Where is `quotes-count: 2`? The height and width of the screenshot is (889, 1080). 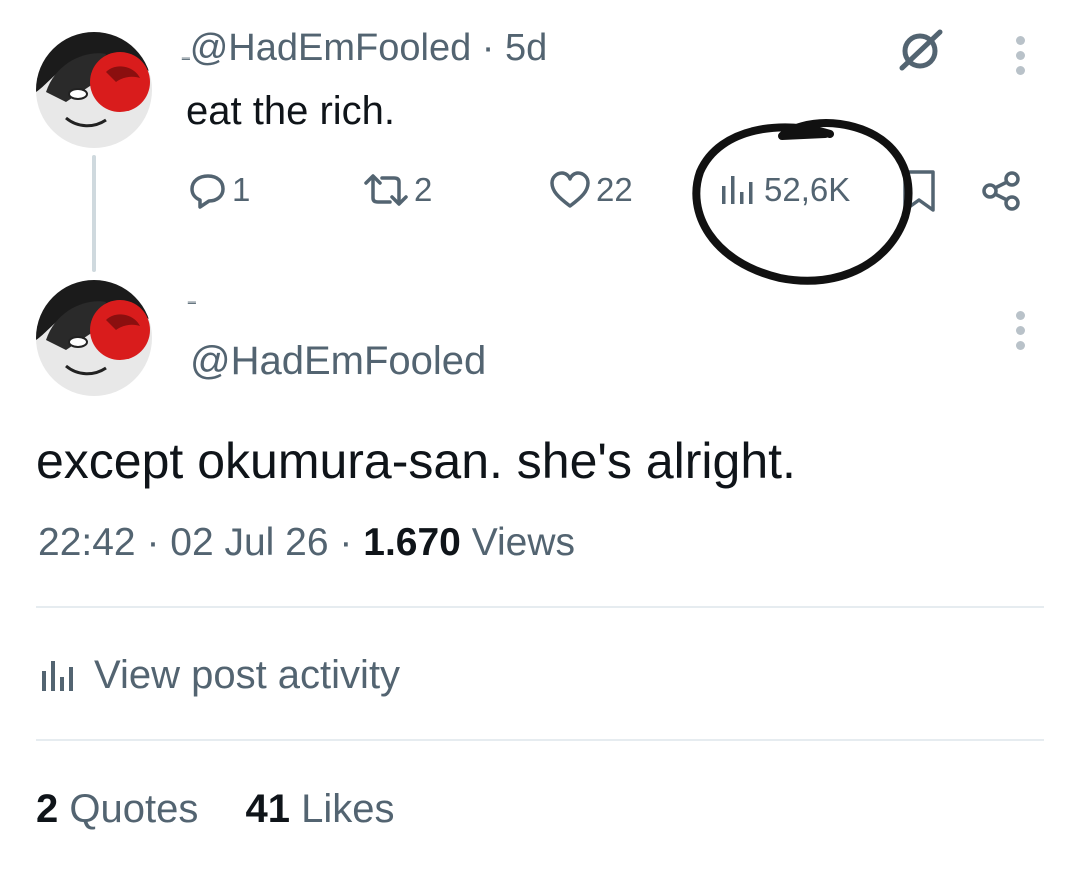
quotes-count: 2 is located at coordinates (47, 809).